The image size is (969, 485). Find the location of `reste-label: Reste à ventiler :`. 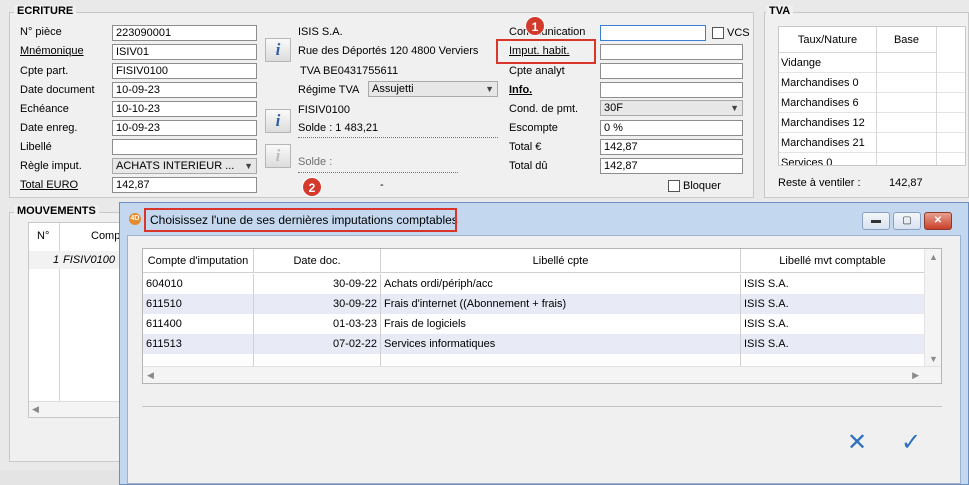

reste-label: Reste à ventiler : is located at coordinates (819, 183).